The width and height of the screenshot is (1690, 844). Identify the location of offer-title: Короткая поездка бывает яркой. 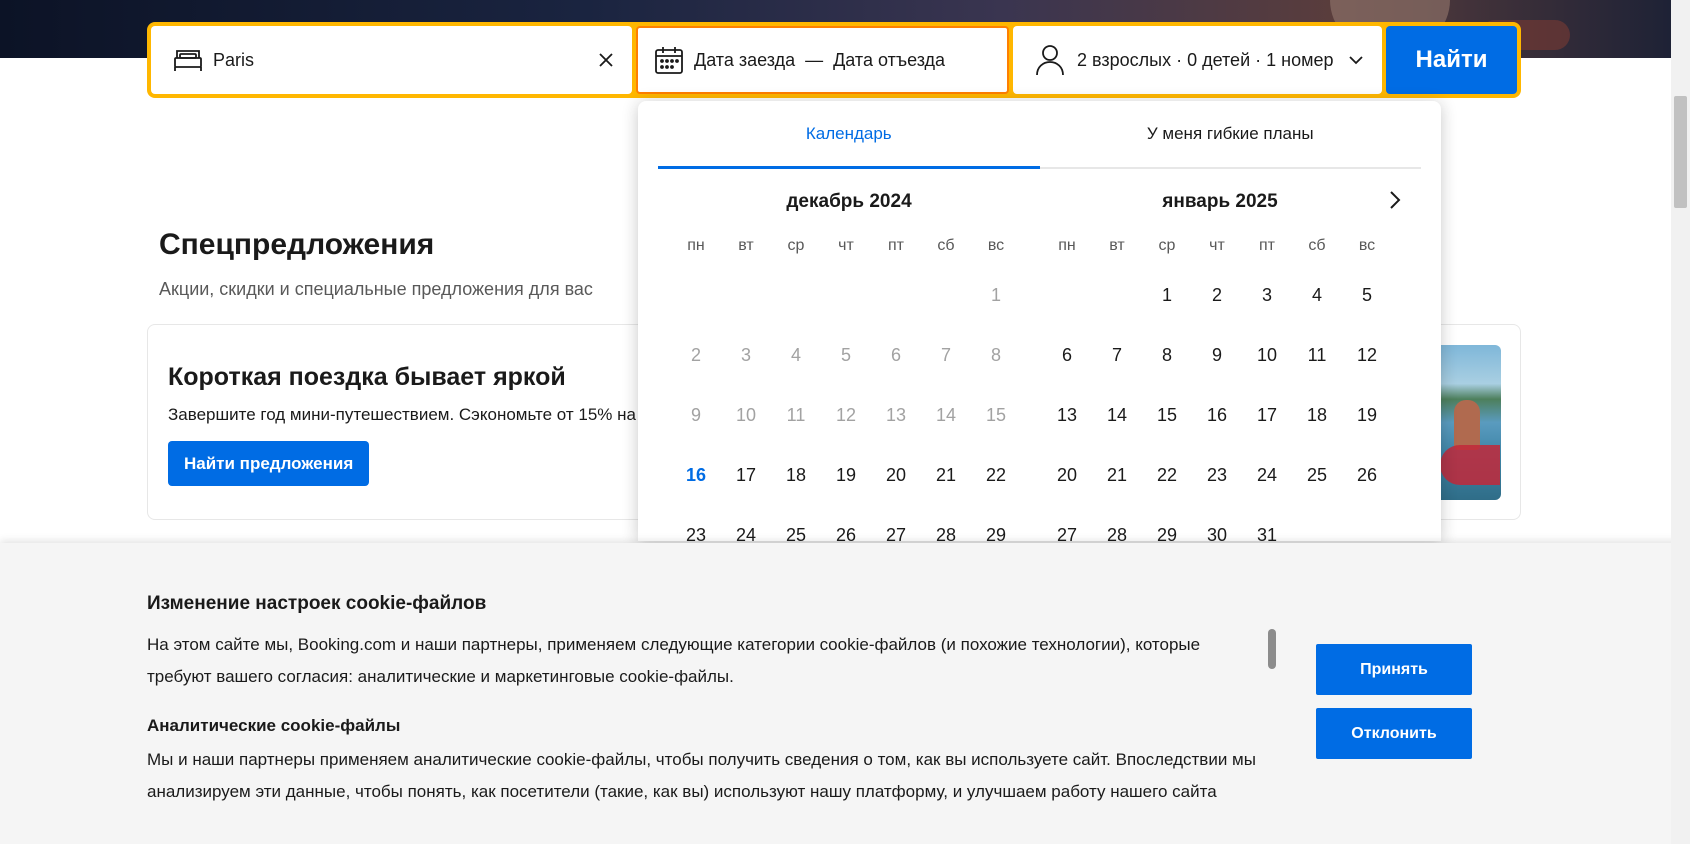
(367, 377).